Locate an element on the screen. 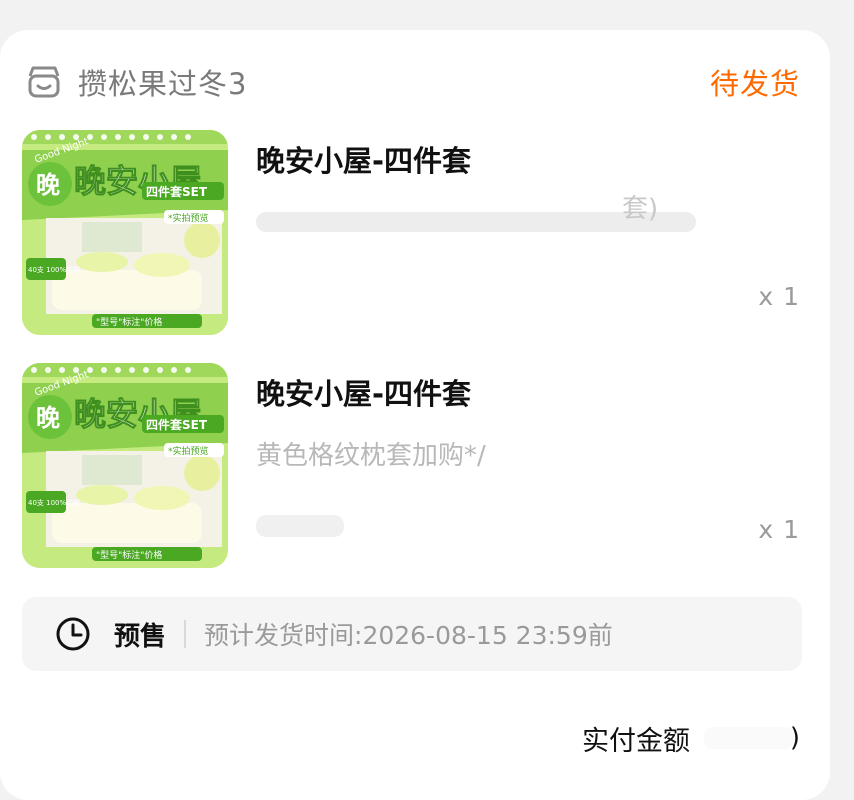 This screenshot has width=854, height=800. shop-header: 攒松果过冬3 待发货 is located at coordinates (412, 82).